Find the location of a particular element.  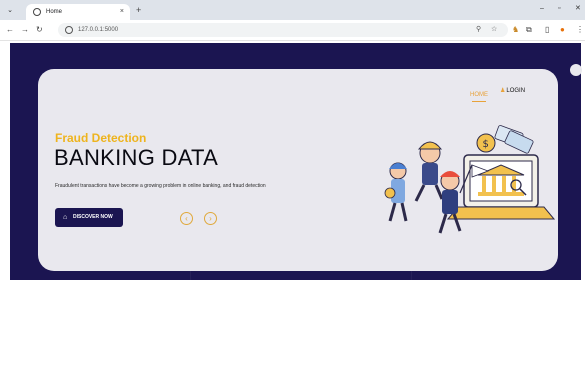

carousel-next-button: › is located at coordinates (210, 218).